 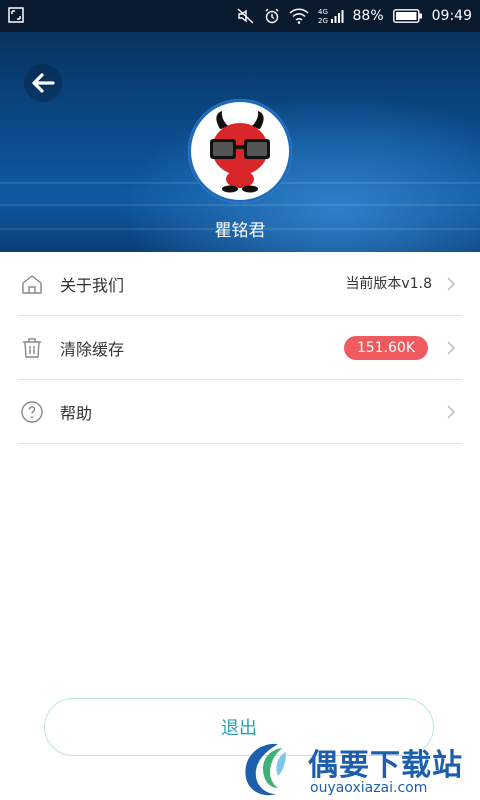 What do you see at coordinates (331, 16) in the screenshot?
I see `signal-icon: 4G 2G` at bounding box center [331, 16].